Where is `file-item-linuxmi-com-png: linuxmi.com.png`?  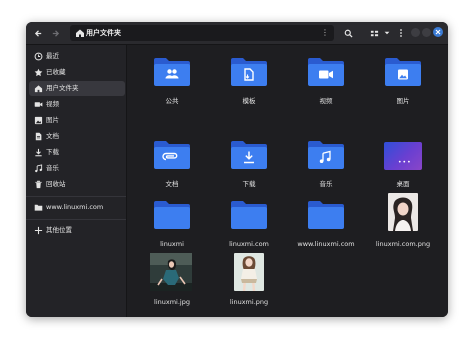 file-item-linuxmi-com-png: linuxmi.com.png is located at coordinates (403, 222).